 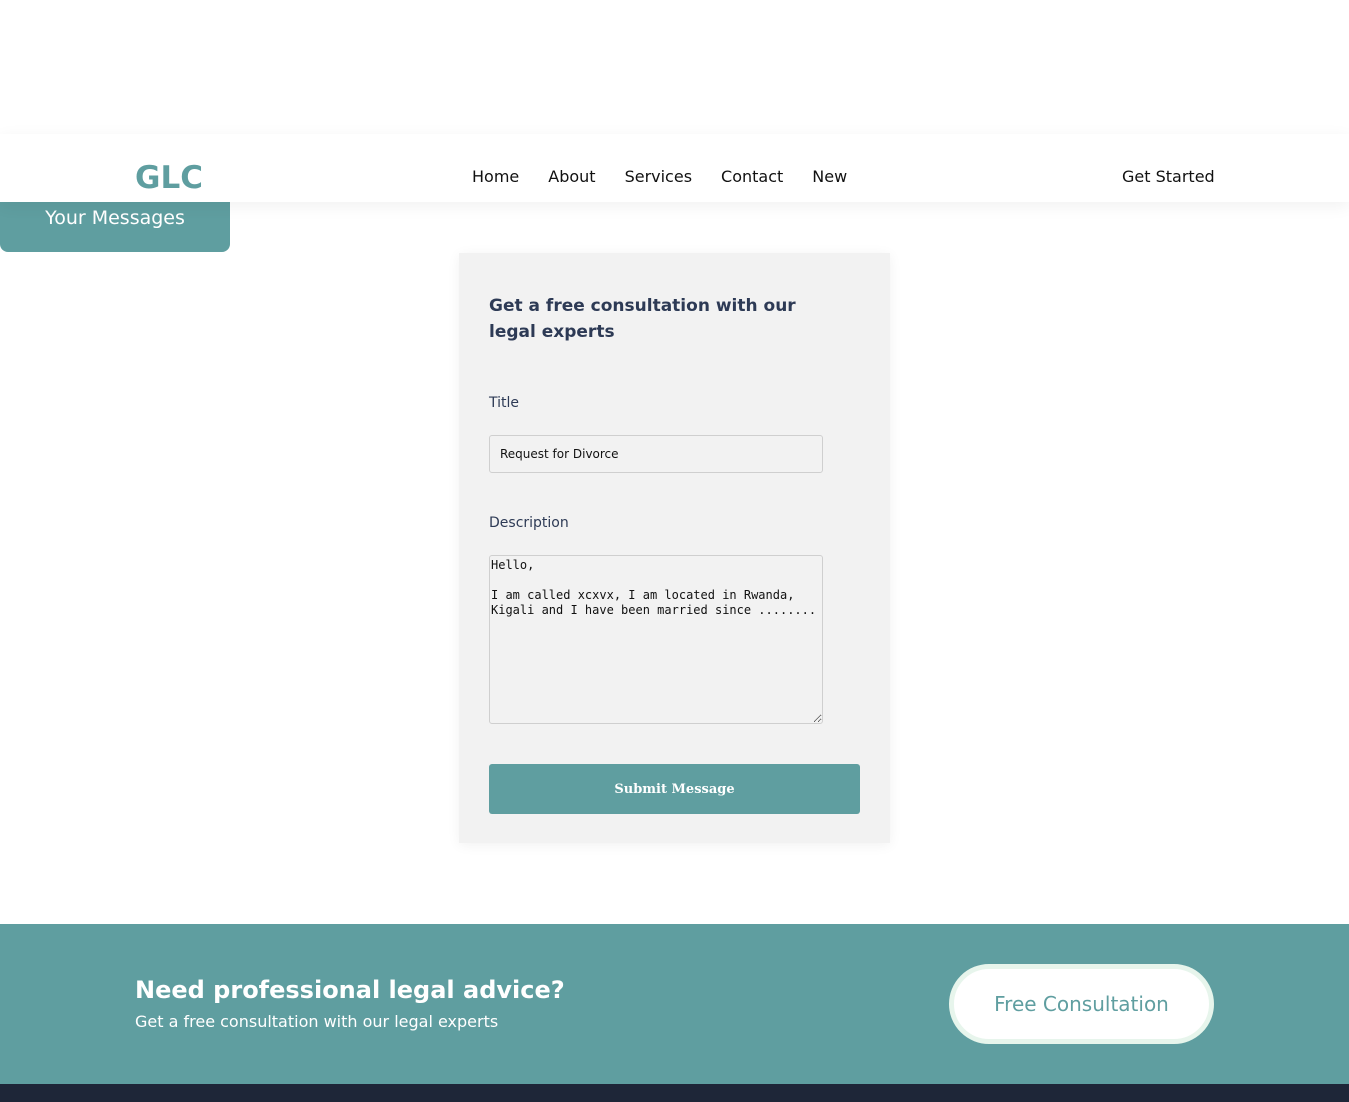 What do you see at coordinates (829, 177) in the screenshot?
I see `nav-link-new: New` at bounding box center [829, 177].